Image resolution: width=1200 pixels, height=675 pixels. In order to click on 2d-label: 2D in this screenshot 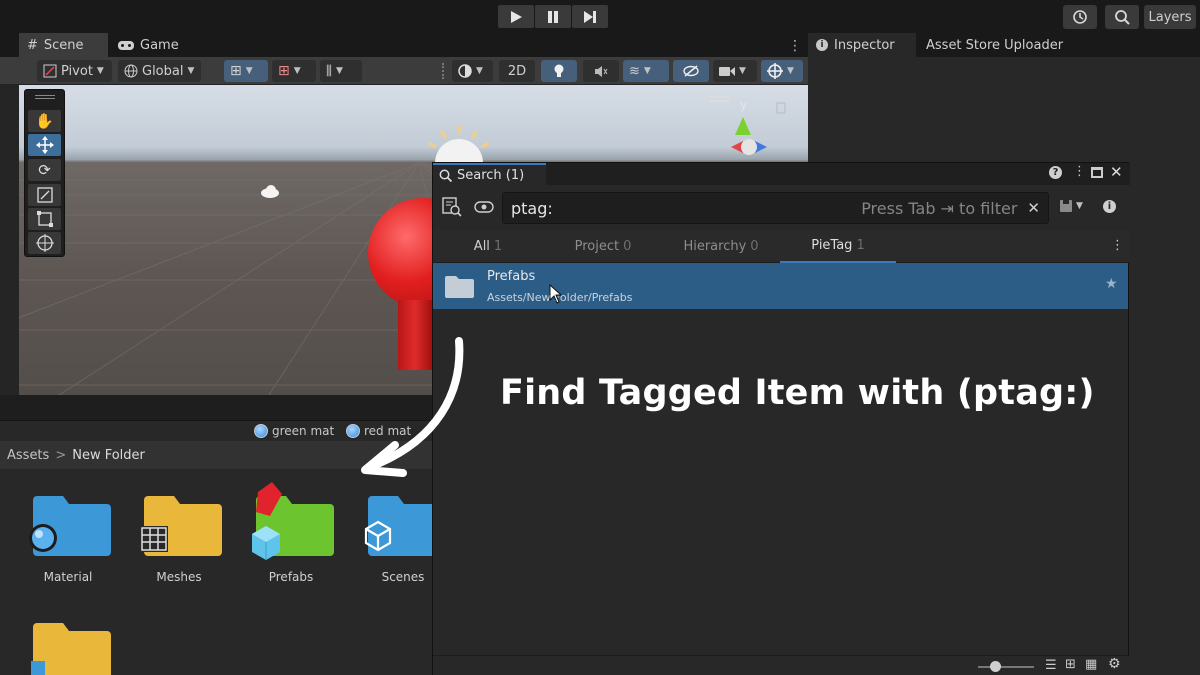, I will do `click(517, 71)`.